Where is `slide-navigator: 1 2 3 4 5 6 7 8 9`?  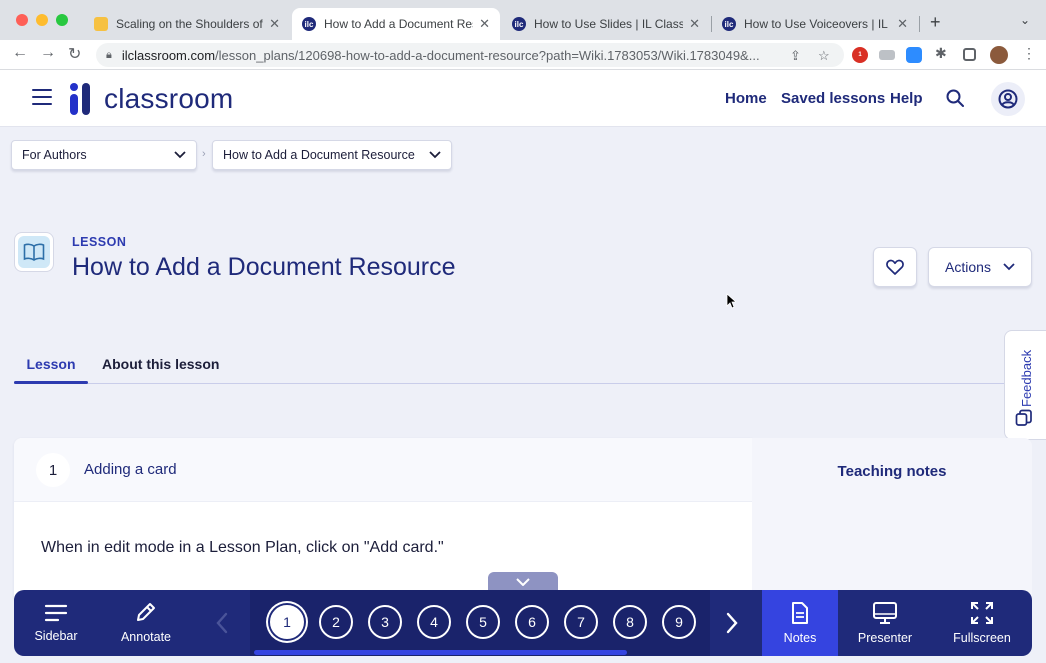
slide-navigator: 1 2 3 4 5 6 7 8 9 is located at coordinates (480, 623).